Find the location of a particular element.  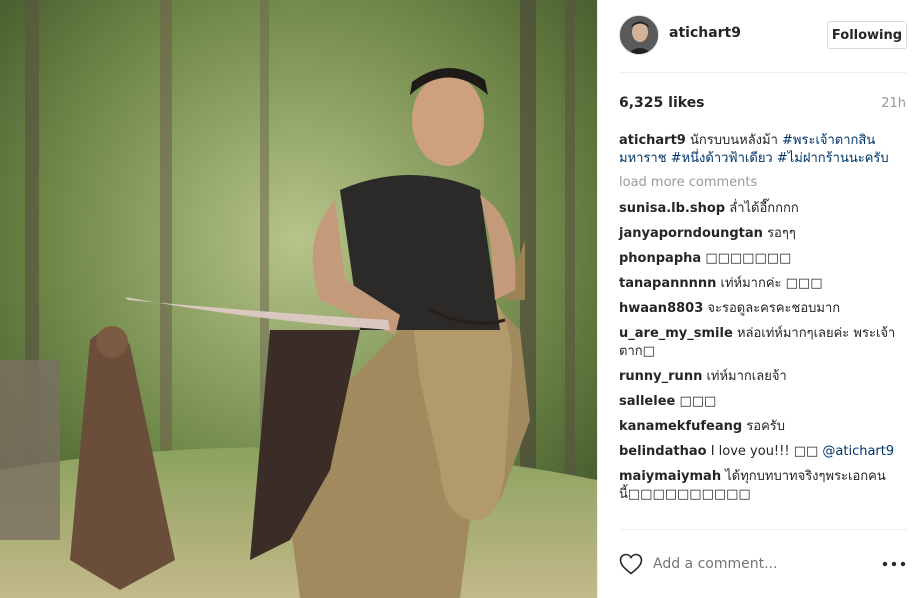

caption-user: atichart9 is located at coordinates (652, 140).